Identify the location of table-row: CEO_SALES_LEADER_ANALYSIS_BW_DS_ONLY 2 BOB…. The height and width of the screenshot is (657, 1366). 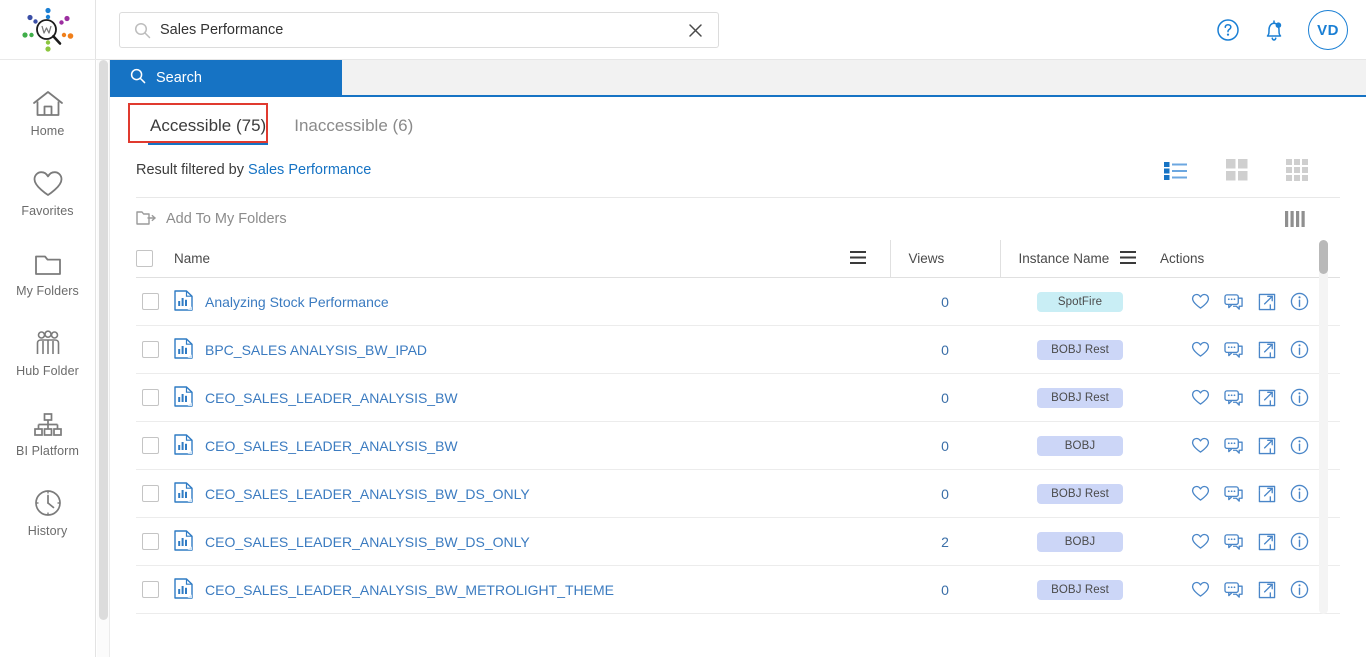
(738, 541).